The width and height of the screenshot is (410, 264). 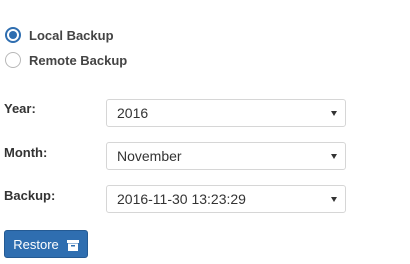 I want to click on year-select: 2016, so click(x=226, y=113).